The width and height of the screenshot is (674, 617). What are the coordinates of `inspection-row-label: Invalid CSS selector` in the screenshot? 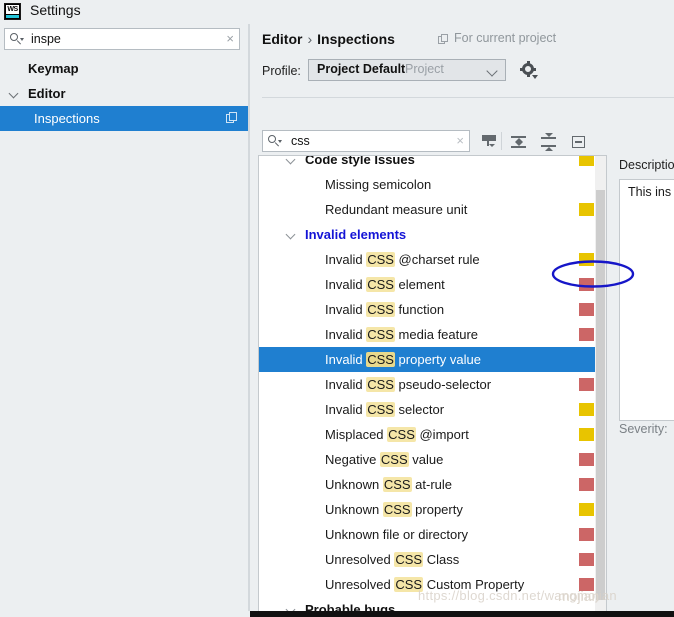 It's located at (385, 409).